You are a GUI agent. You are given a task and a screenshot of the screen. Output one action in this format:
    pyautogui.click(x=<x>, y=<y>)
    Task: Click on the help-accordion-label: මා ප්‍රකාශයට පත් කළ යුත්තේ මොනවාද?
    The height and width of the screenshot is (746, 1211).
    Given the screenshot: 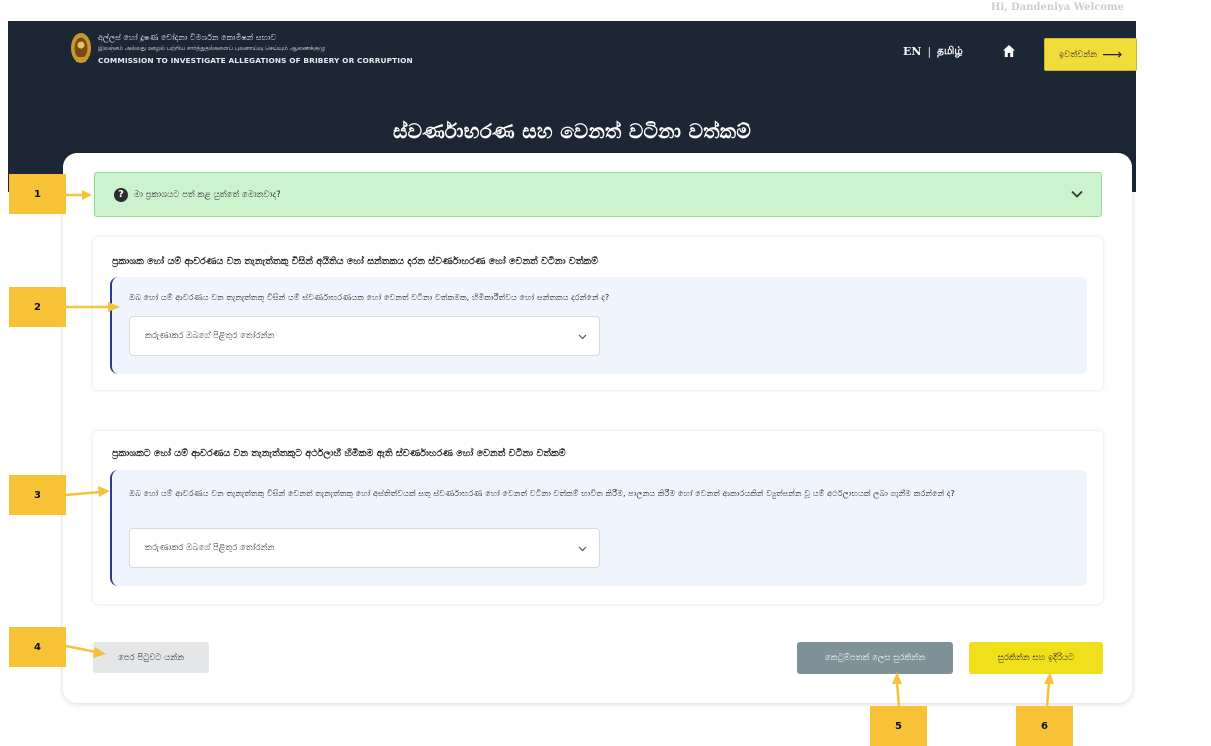 What is the action you would take?
    pyautogui.click(x=207, y=194)
    